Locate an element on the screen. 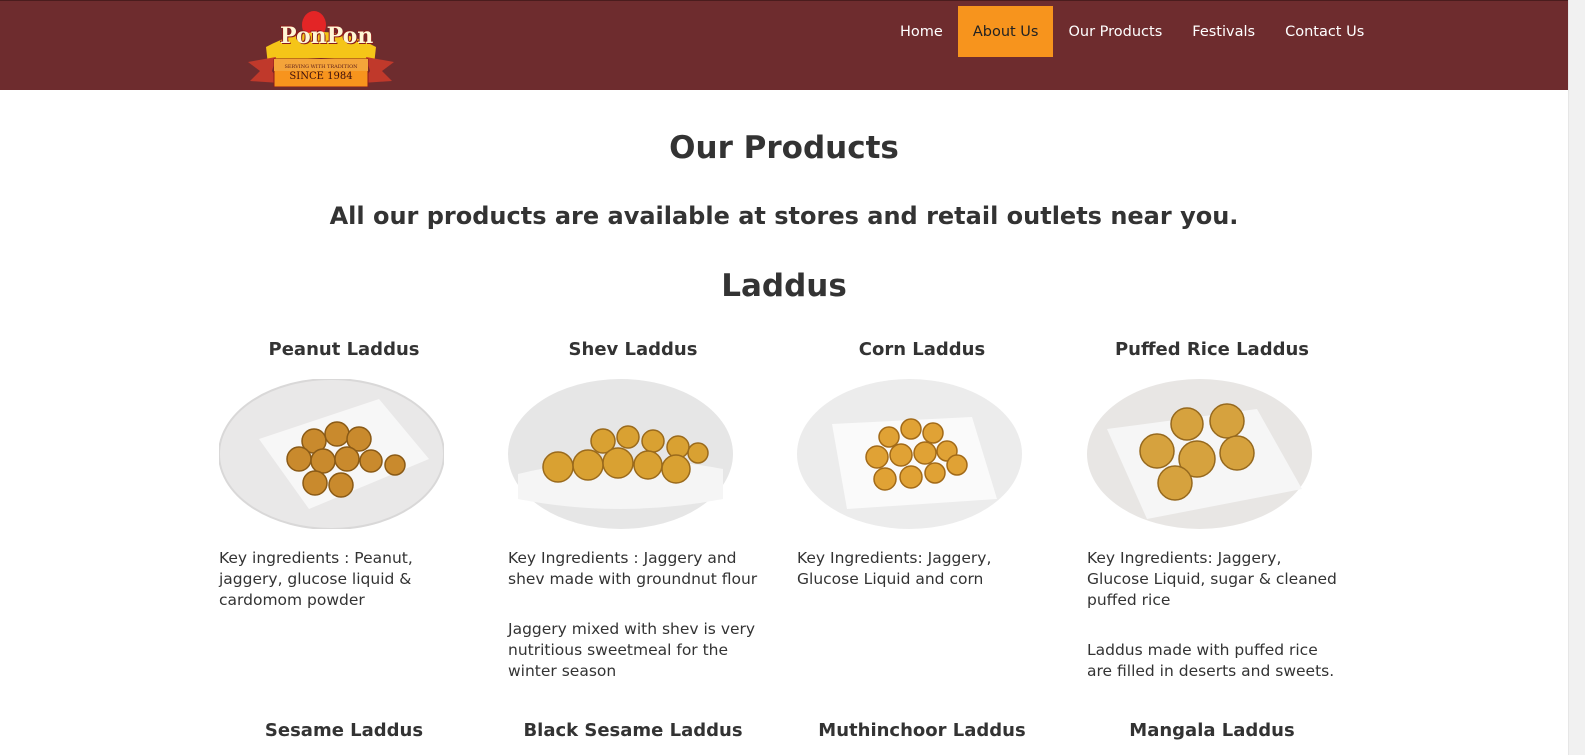 The image size is (1585, 755). logo-tagline: SERVING WITH TRADITION is located at coordinates (321, 67).